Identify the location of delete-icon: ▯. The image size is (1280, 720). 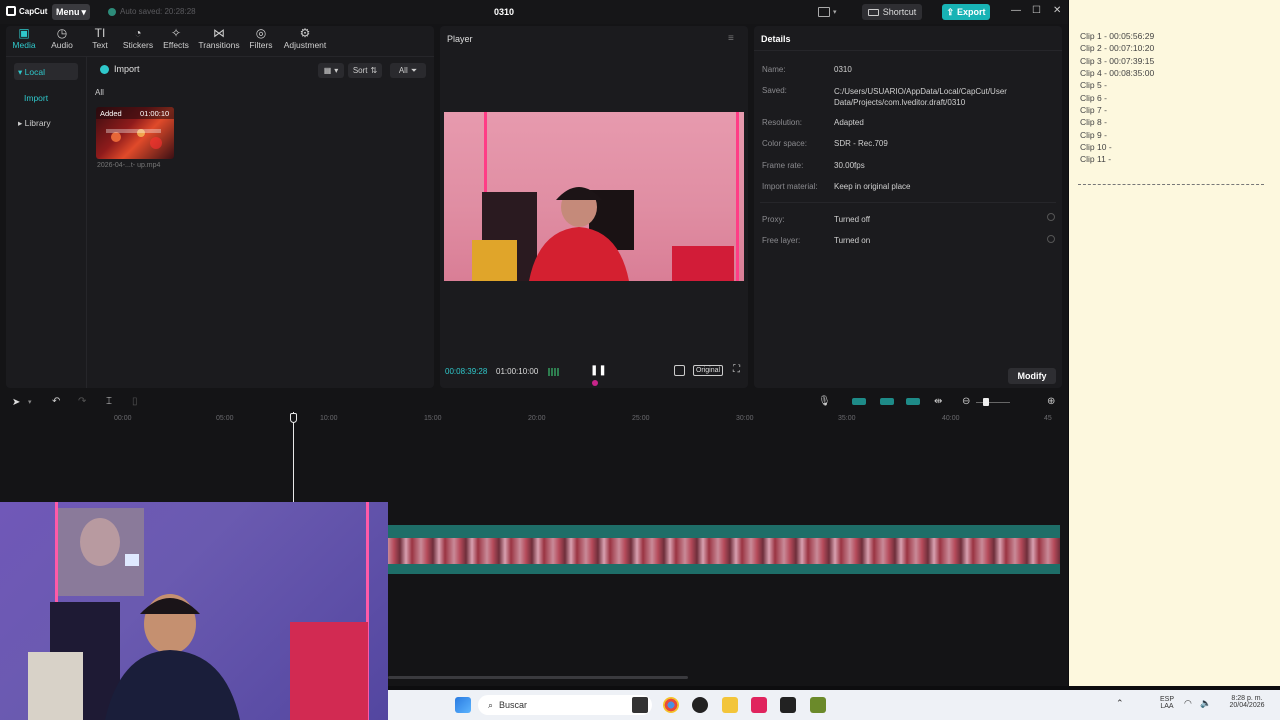
(135, 401).